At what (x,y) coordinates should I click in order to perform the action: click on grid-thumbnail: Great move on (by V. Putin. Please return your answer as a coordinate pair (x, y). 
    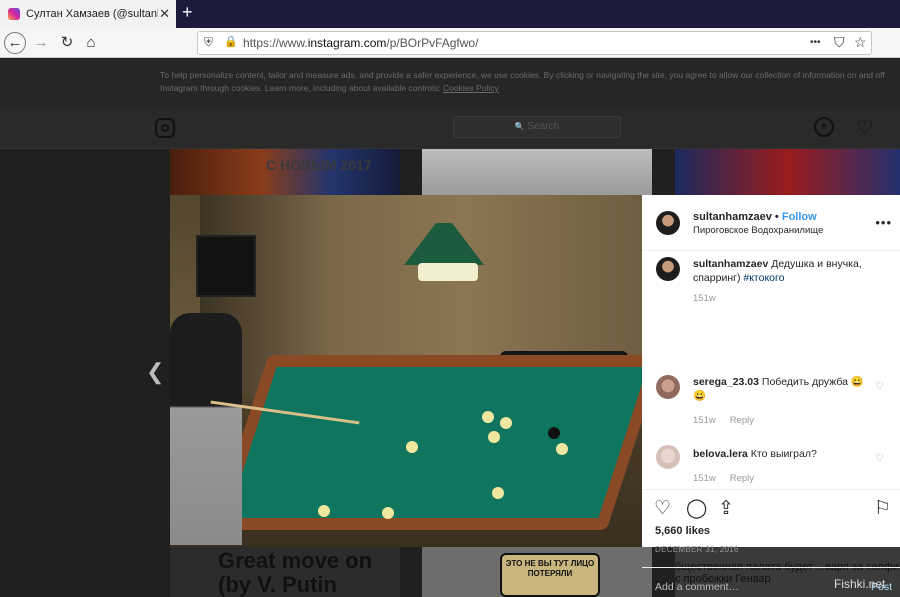
    Looking at the image, I should click on (285, 572).